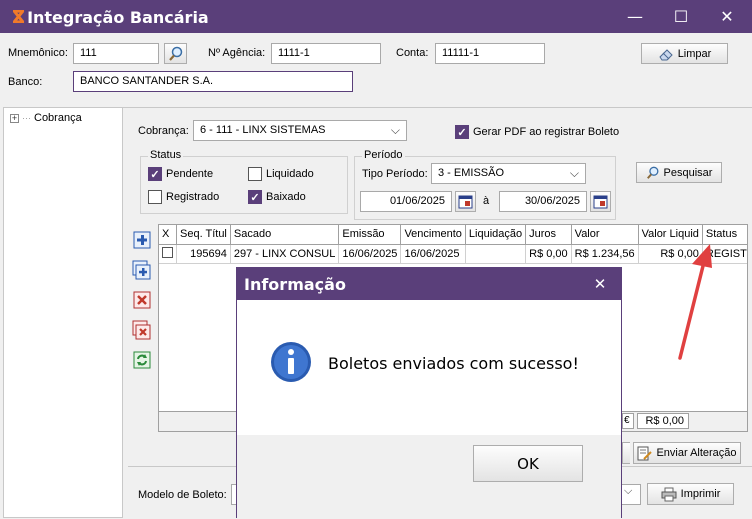 Image resolution: width=752 pixels, height=519 pixels. I want to click on expand-icon: +, so click(14, 118).